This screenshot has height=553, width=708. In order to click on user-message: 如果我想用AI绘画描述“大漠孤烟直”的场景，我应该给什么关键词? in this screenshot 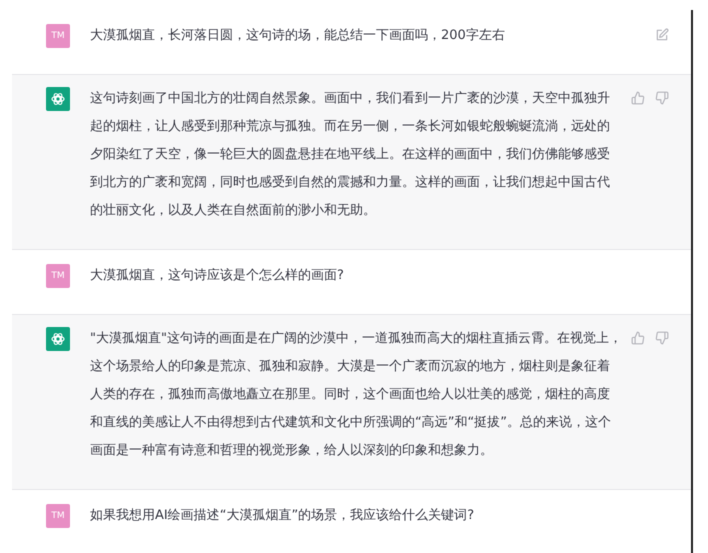, I will do `click(283, 516)`.